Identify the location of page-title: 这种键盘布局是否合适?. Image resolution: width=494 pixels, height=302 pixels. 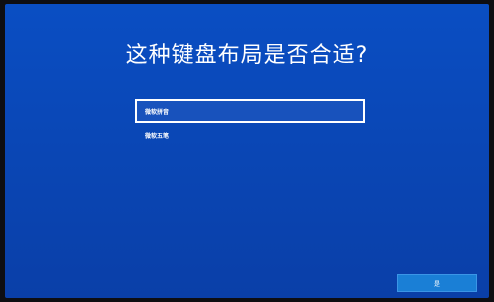
(247, 55).